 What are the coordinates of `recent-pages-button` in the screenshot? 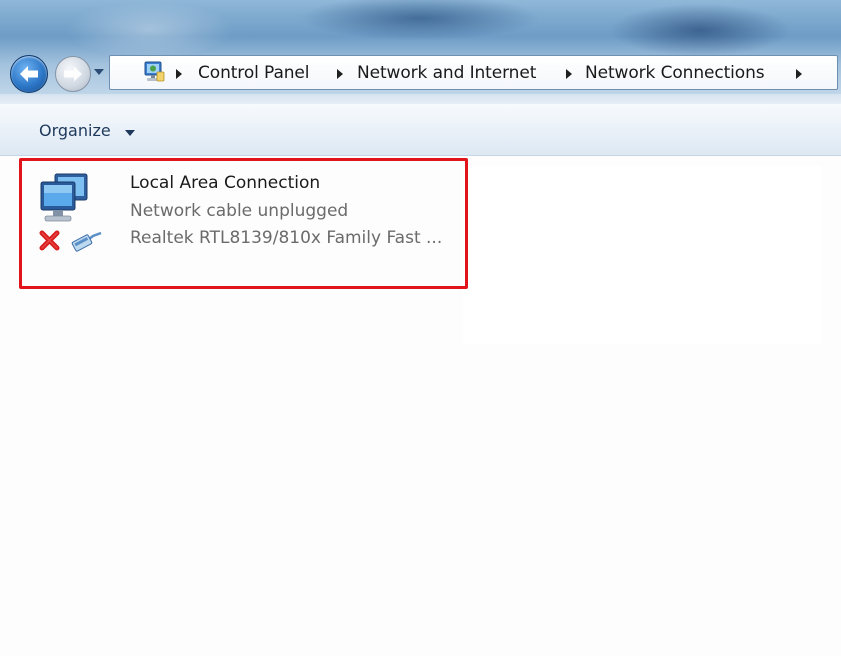 It's located at (99, 72).